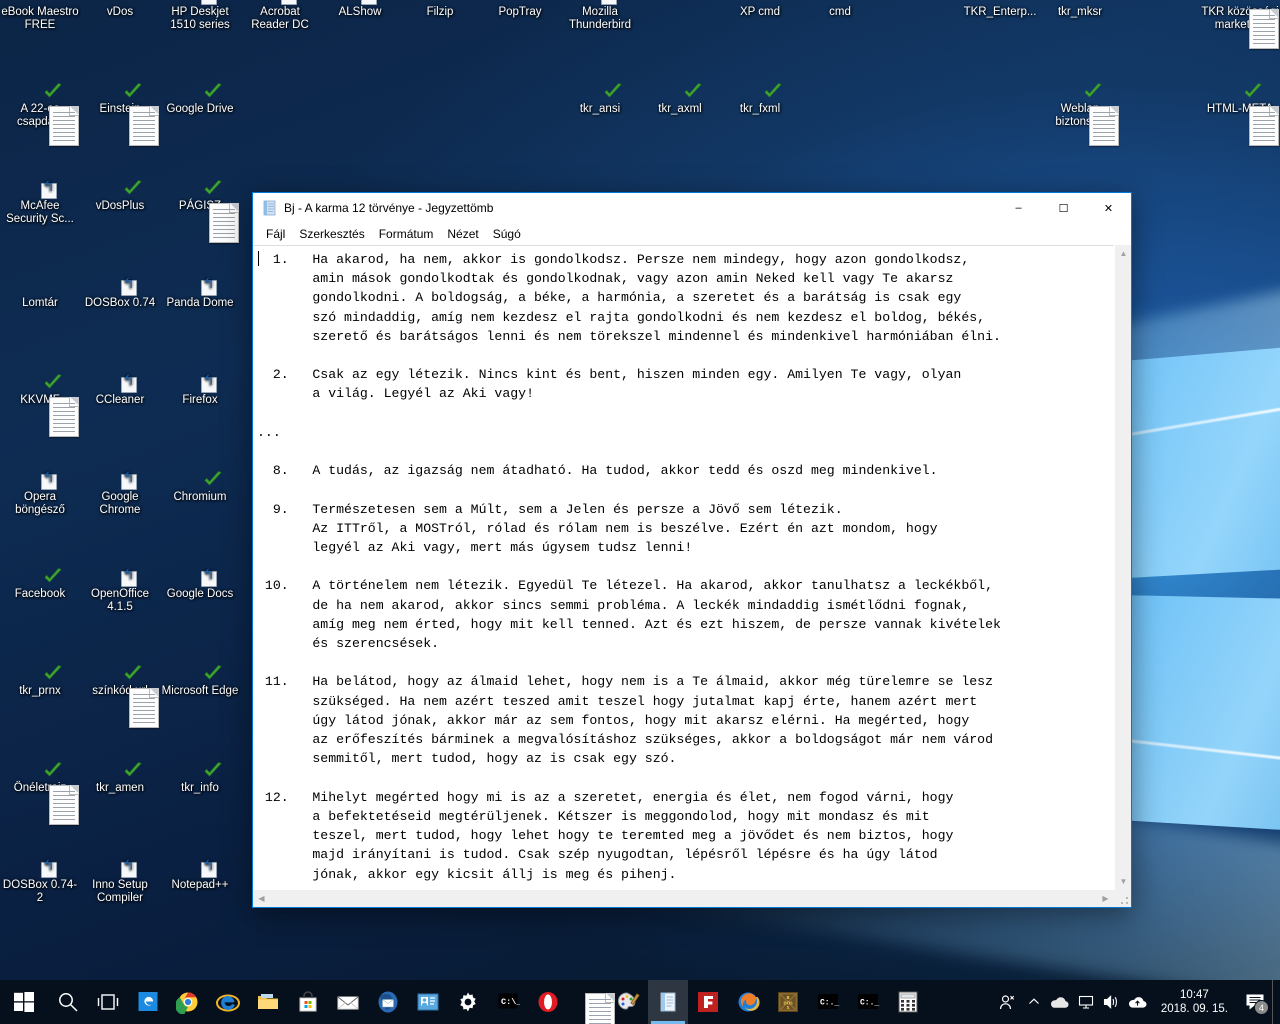 The image size is (1280, 1024). What do you see at coordinates (308, 1002) in the screenshot?
I see `taskbar-microsoft-store-icon` at bounding box center [308, 1002].